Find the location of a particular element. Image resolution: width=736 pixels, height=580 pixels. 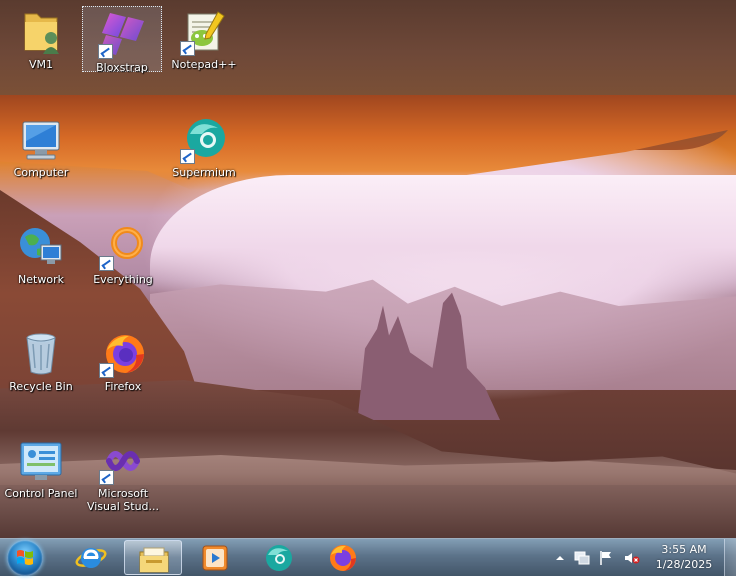

clock-time: 3:55 AM is located at coordinates (684, 549).